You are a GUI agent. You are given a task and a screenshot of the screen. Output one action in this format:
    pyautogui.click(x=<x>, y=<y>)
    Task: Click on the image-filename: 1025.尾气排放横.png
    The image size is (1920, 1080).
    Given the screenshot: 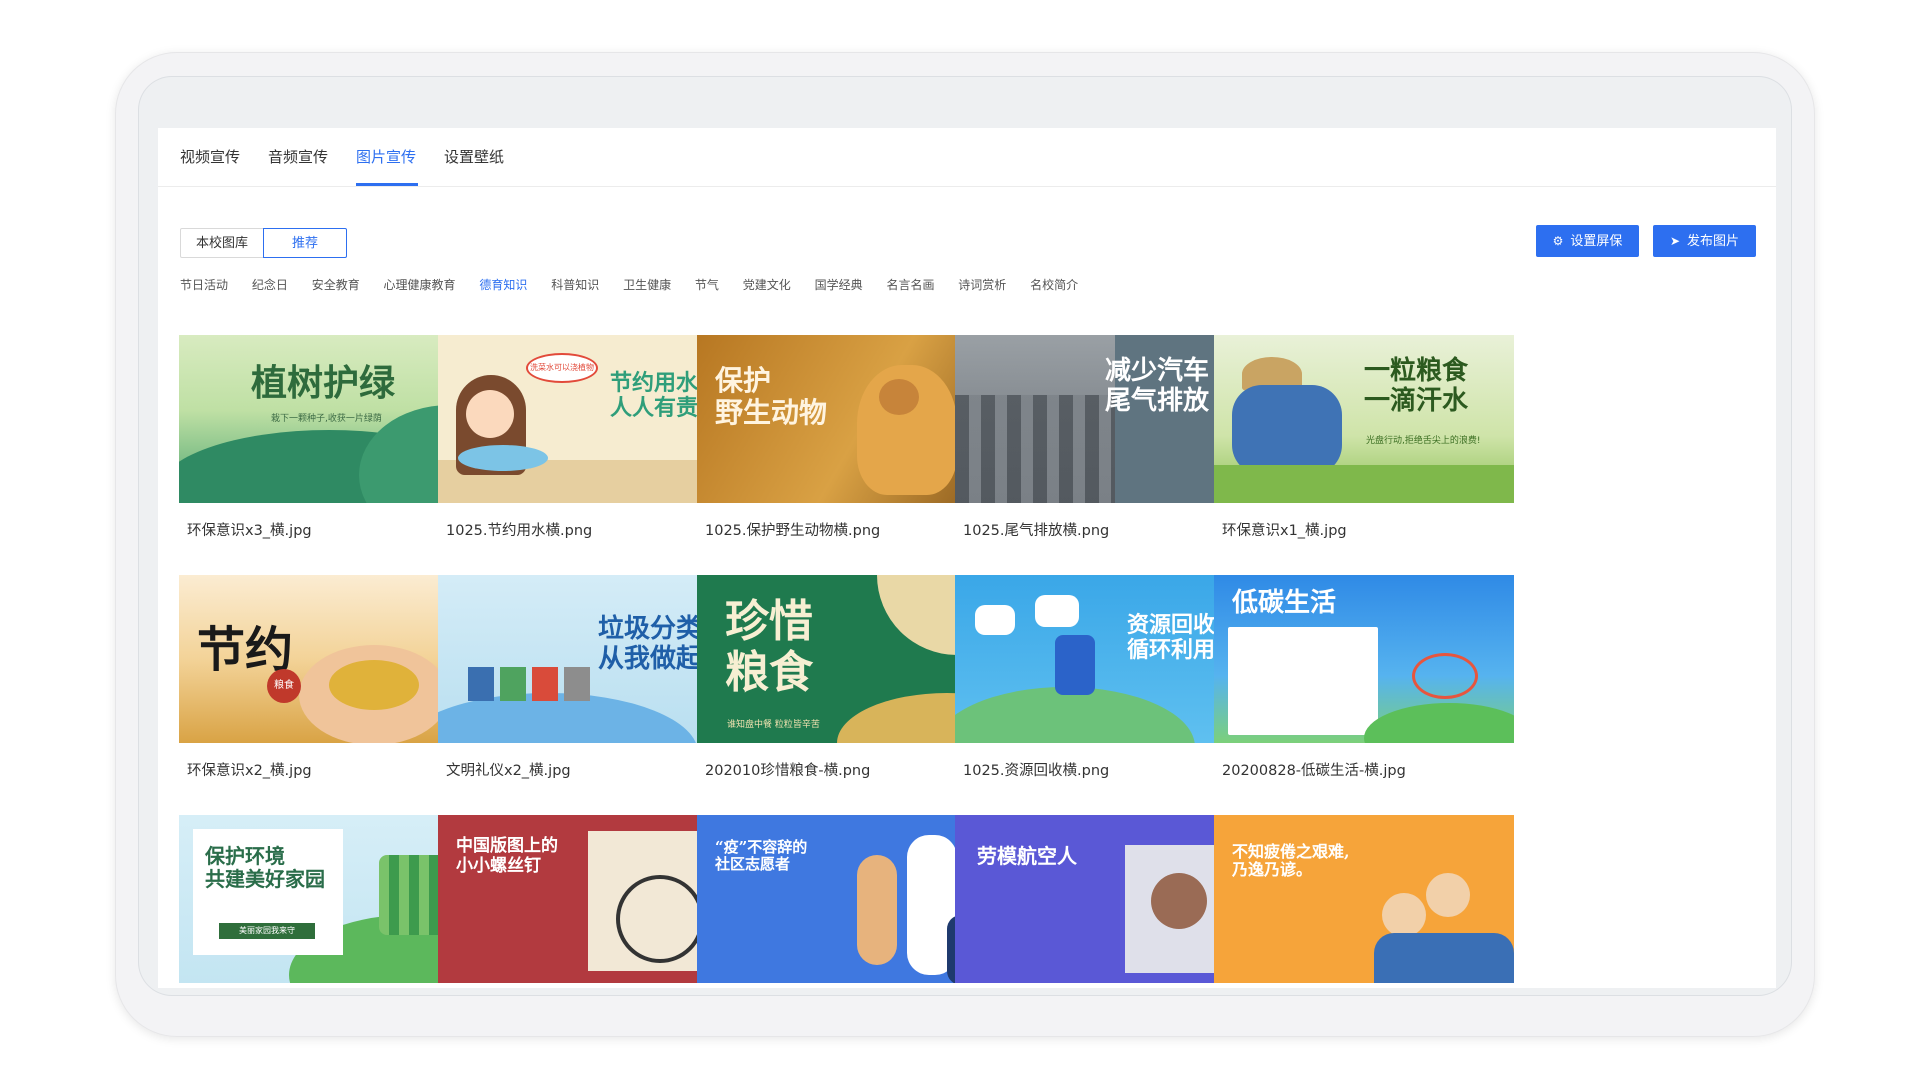 What is the action you would take?
    pyautogui.click(x=1036, y=531)
    